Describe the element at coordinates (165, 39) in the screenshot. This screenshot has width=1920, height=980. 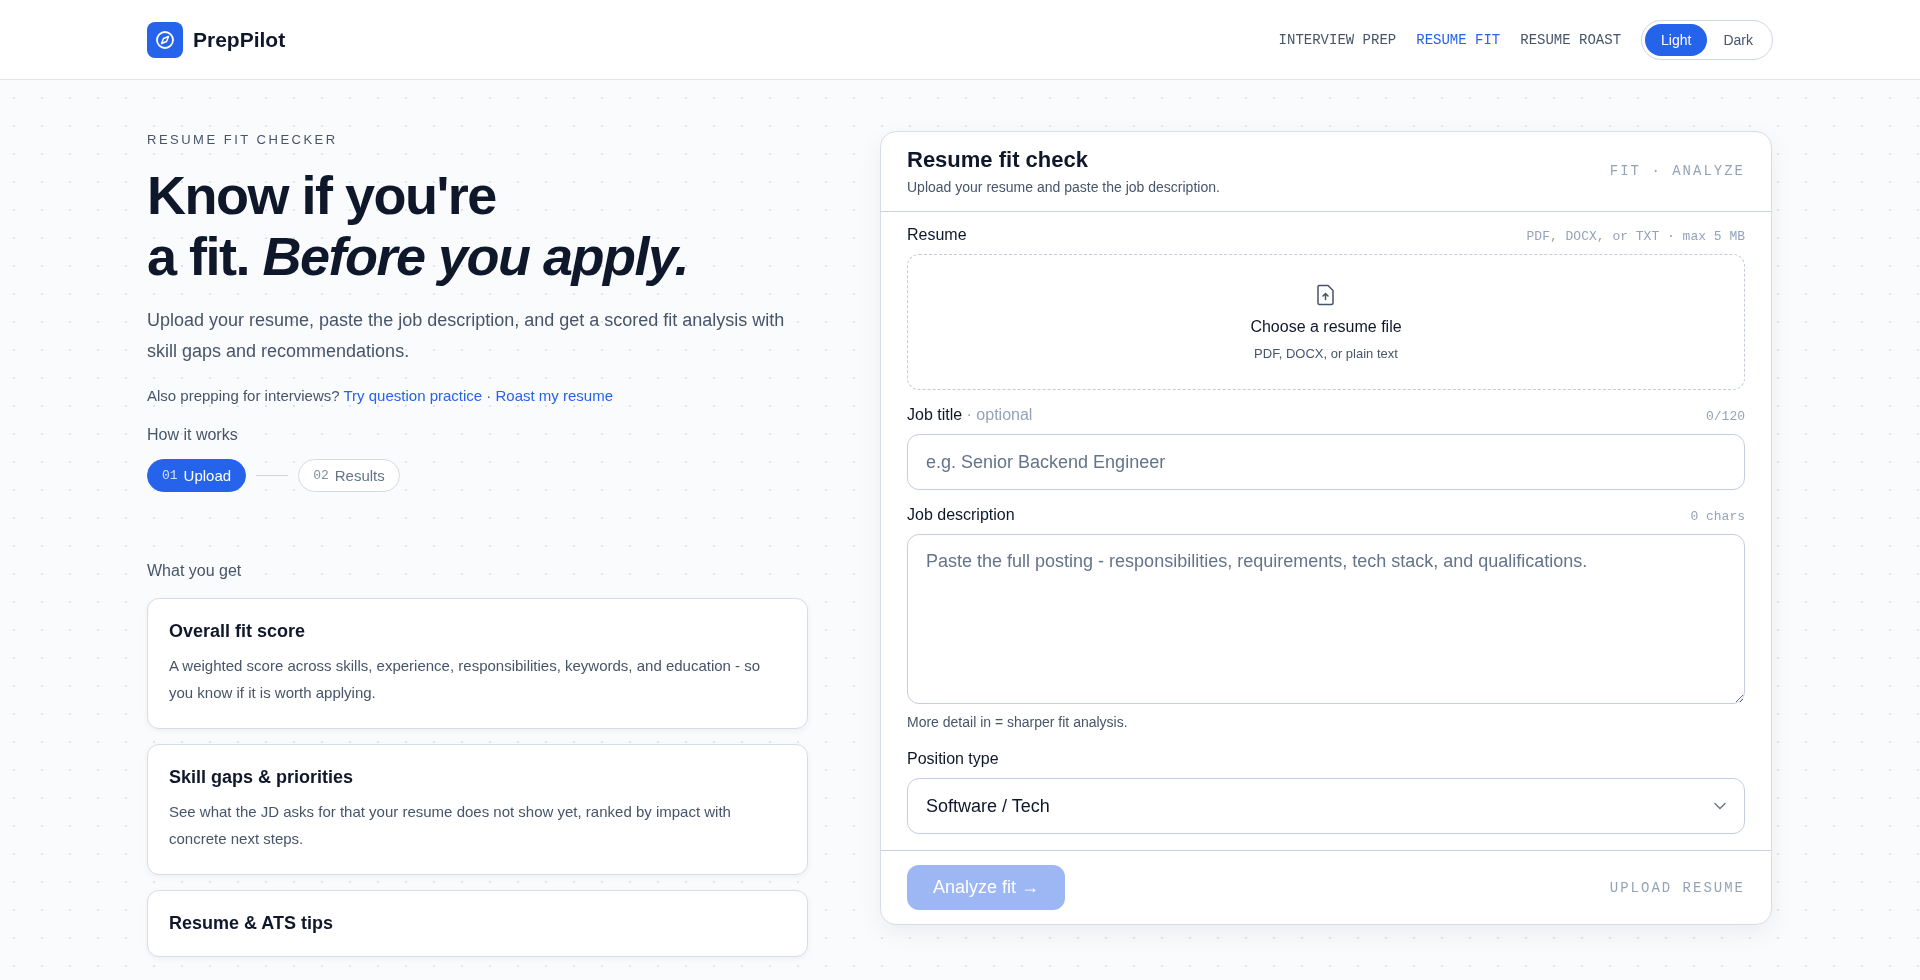
I see `compass-logo-icon` at that location.